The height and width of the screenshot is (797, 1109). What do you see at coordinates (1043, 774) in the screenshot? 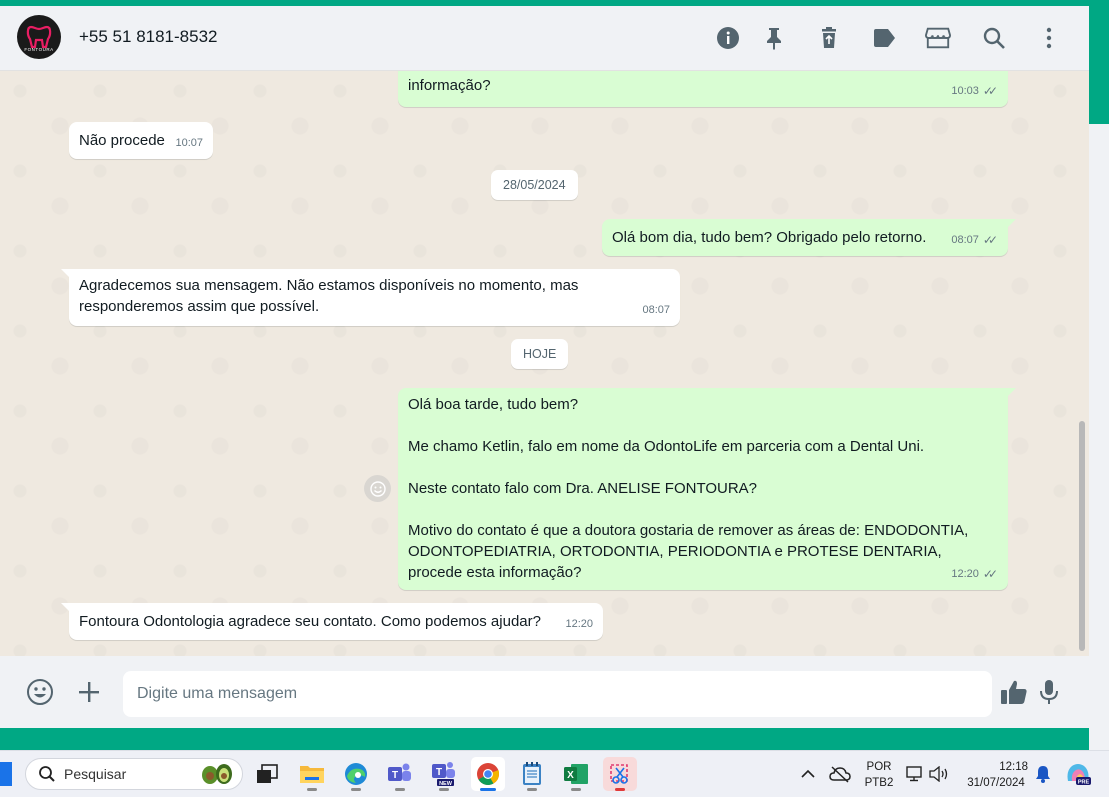
I see `notification-bell-icon` at bounding box center [1043, 774].